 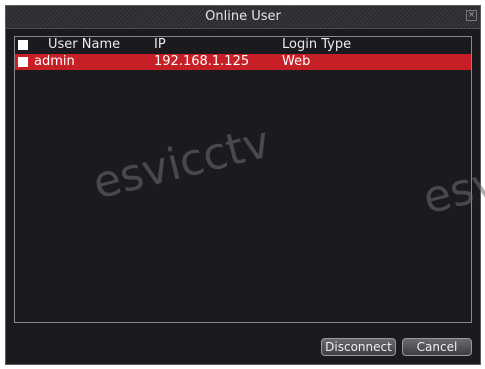 I want to click on title-bar: Online User ×, so click(x=243, y=17).